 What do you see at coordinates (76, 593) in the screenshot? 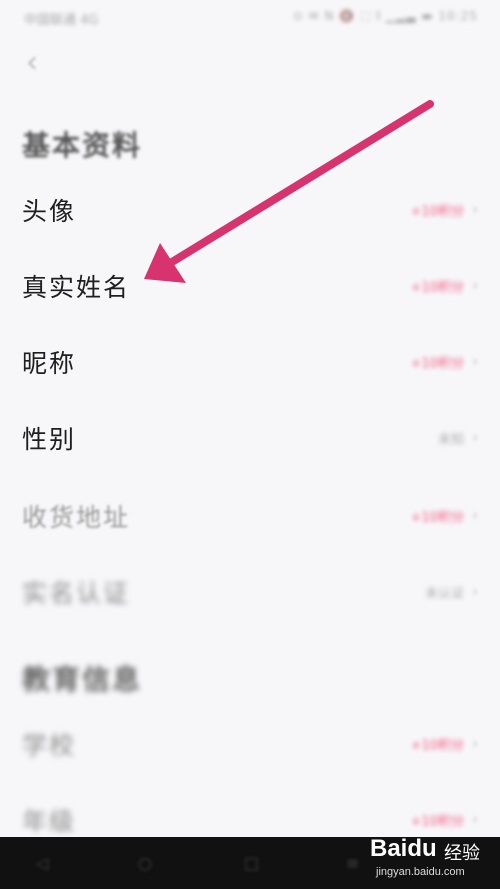
I see `row-label: 实名认证` at bounding box center [76, 593].